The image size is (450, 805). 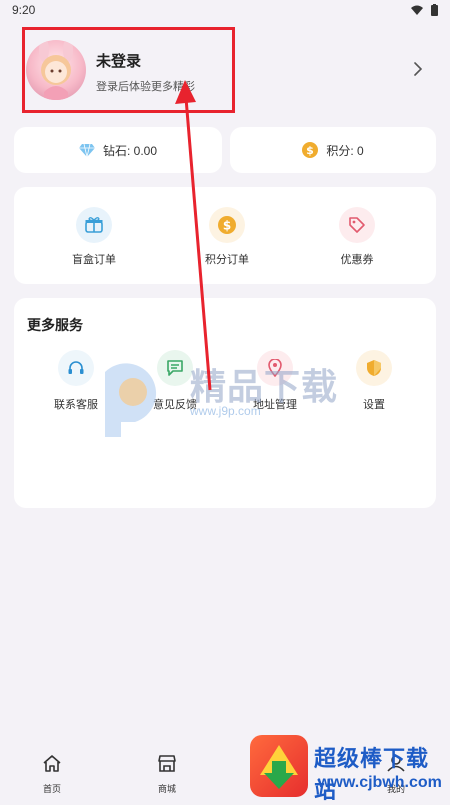 What do you see at coordinates (374, 405) in the screenshot?
I see `service-label: 设置` at bounding box center [374, 405].